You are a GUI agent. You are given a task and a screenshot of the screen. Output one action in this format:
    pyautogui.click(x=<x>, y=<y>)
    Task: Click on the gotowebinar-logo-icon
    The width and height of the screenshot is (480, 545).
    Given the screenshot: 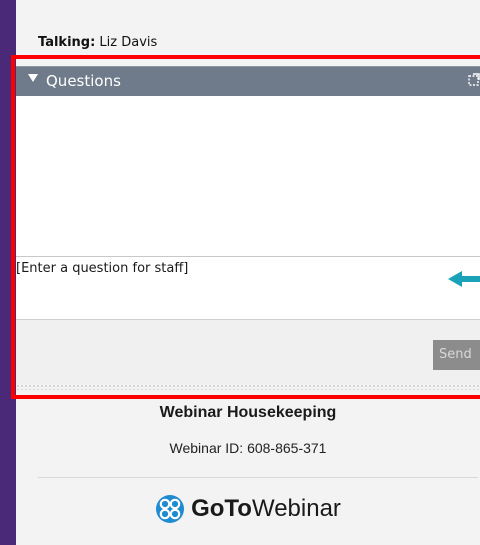 What is the action you would take?
    pyautogui.click(x=170, y=509)
    